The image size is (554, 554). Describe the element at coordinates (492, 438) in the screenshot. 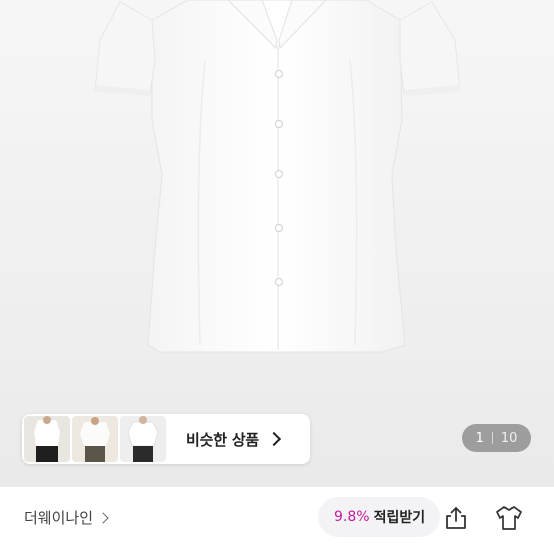

I see `page-separator` at that location.